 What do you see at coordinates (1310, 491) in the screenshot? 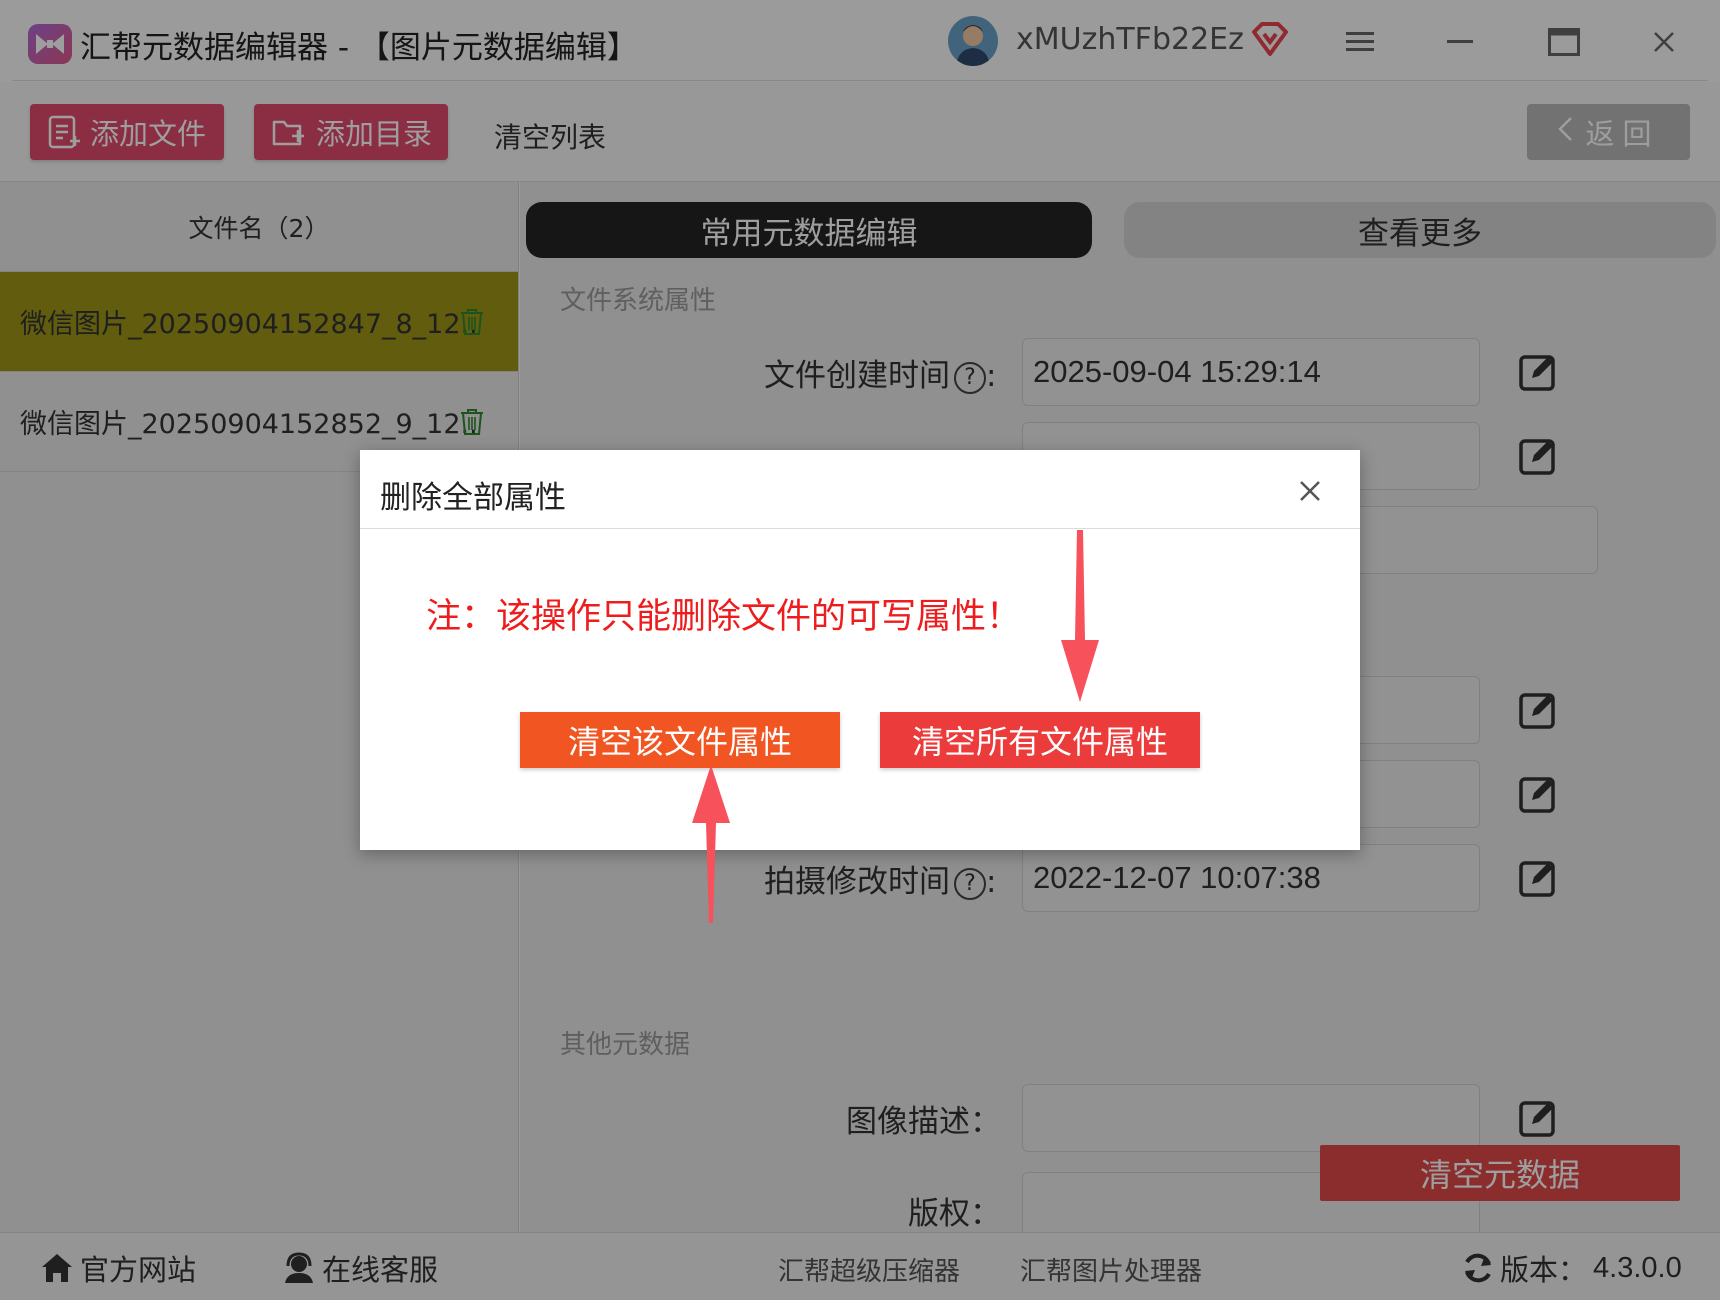
I see `close-icon` at bounding box center [1310, 491].